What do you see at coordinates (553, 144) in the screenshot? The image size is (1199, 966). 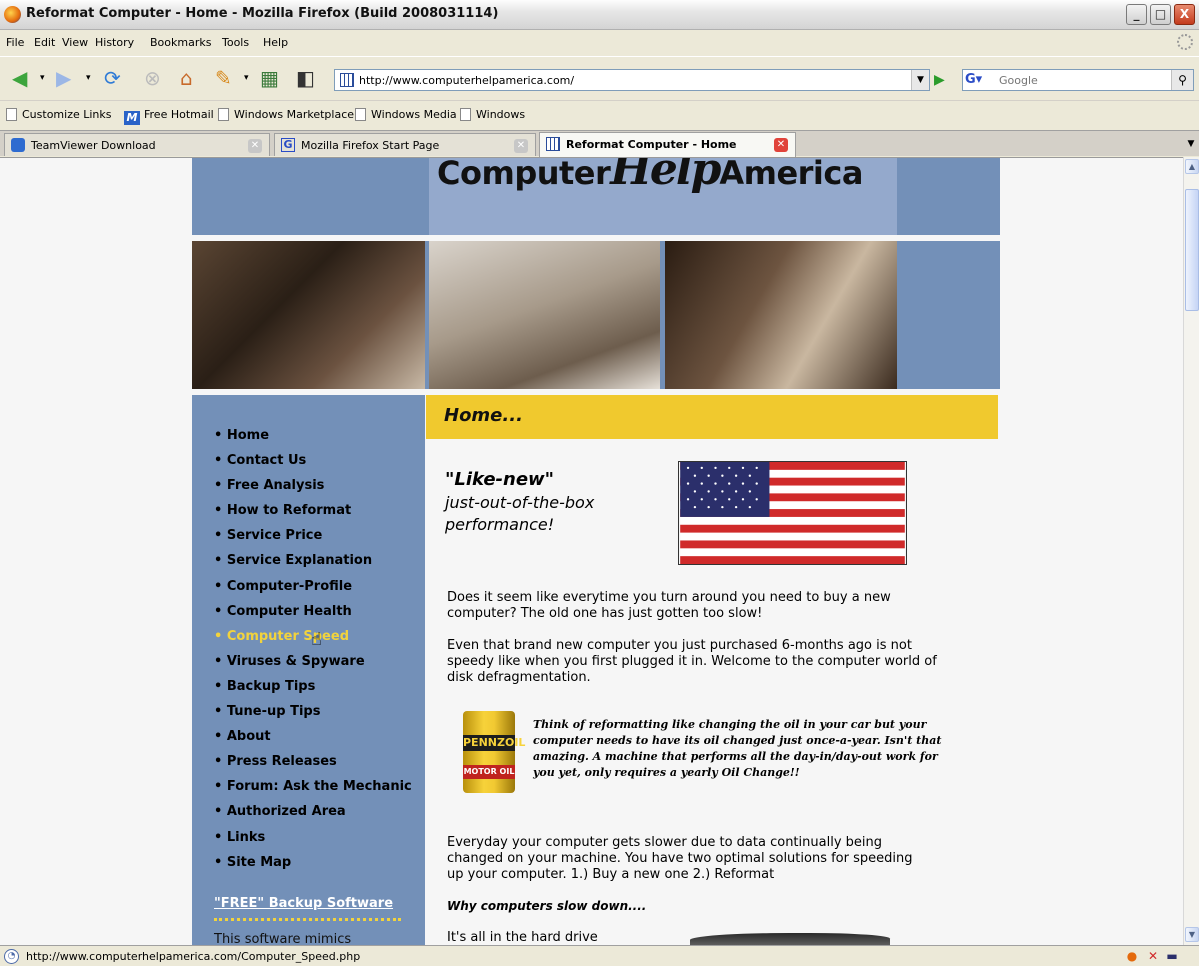 I see `site-tab-icon` at bounding box center [553, 144].